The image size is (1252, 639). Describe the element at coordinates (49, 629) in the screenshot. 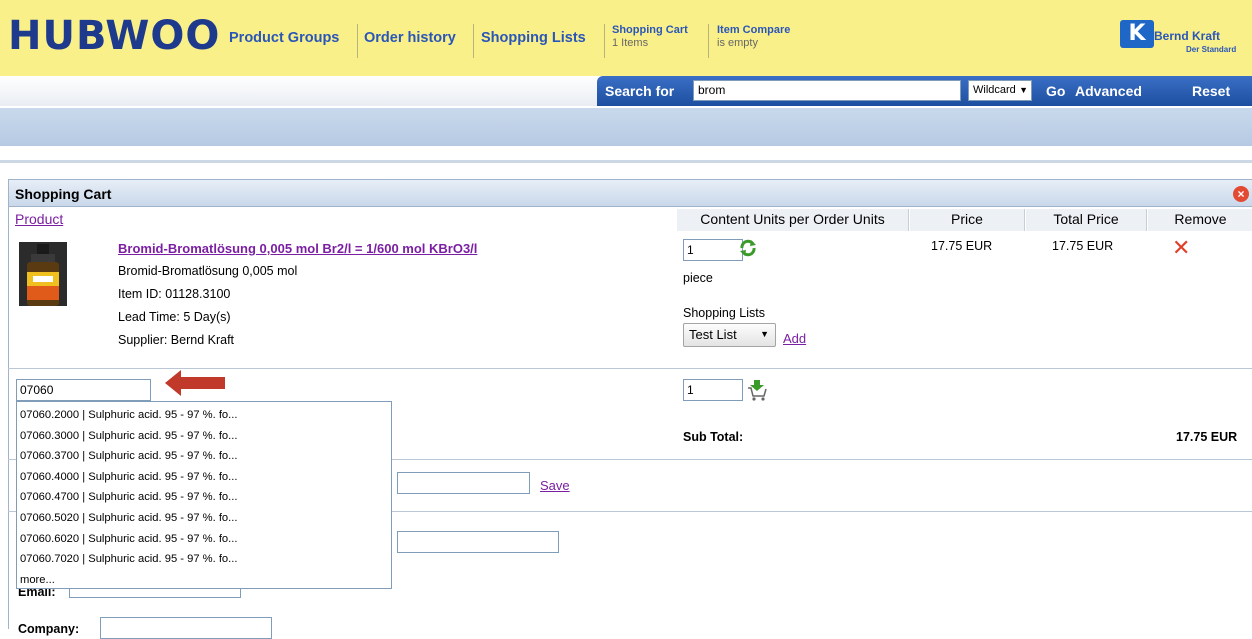

I see `company-label: Company:` at that location.